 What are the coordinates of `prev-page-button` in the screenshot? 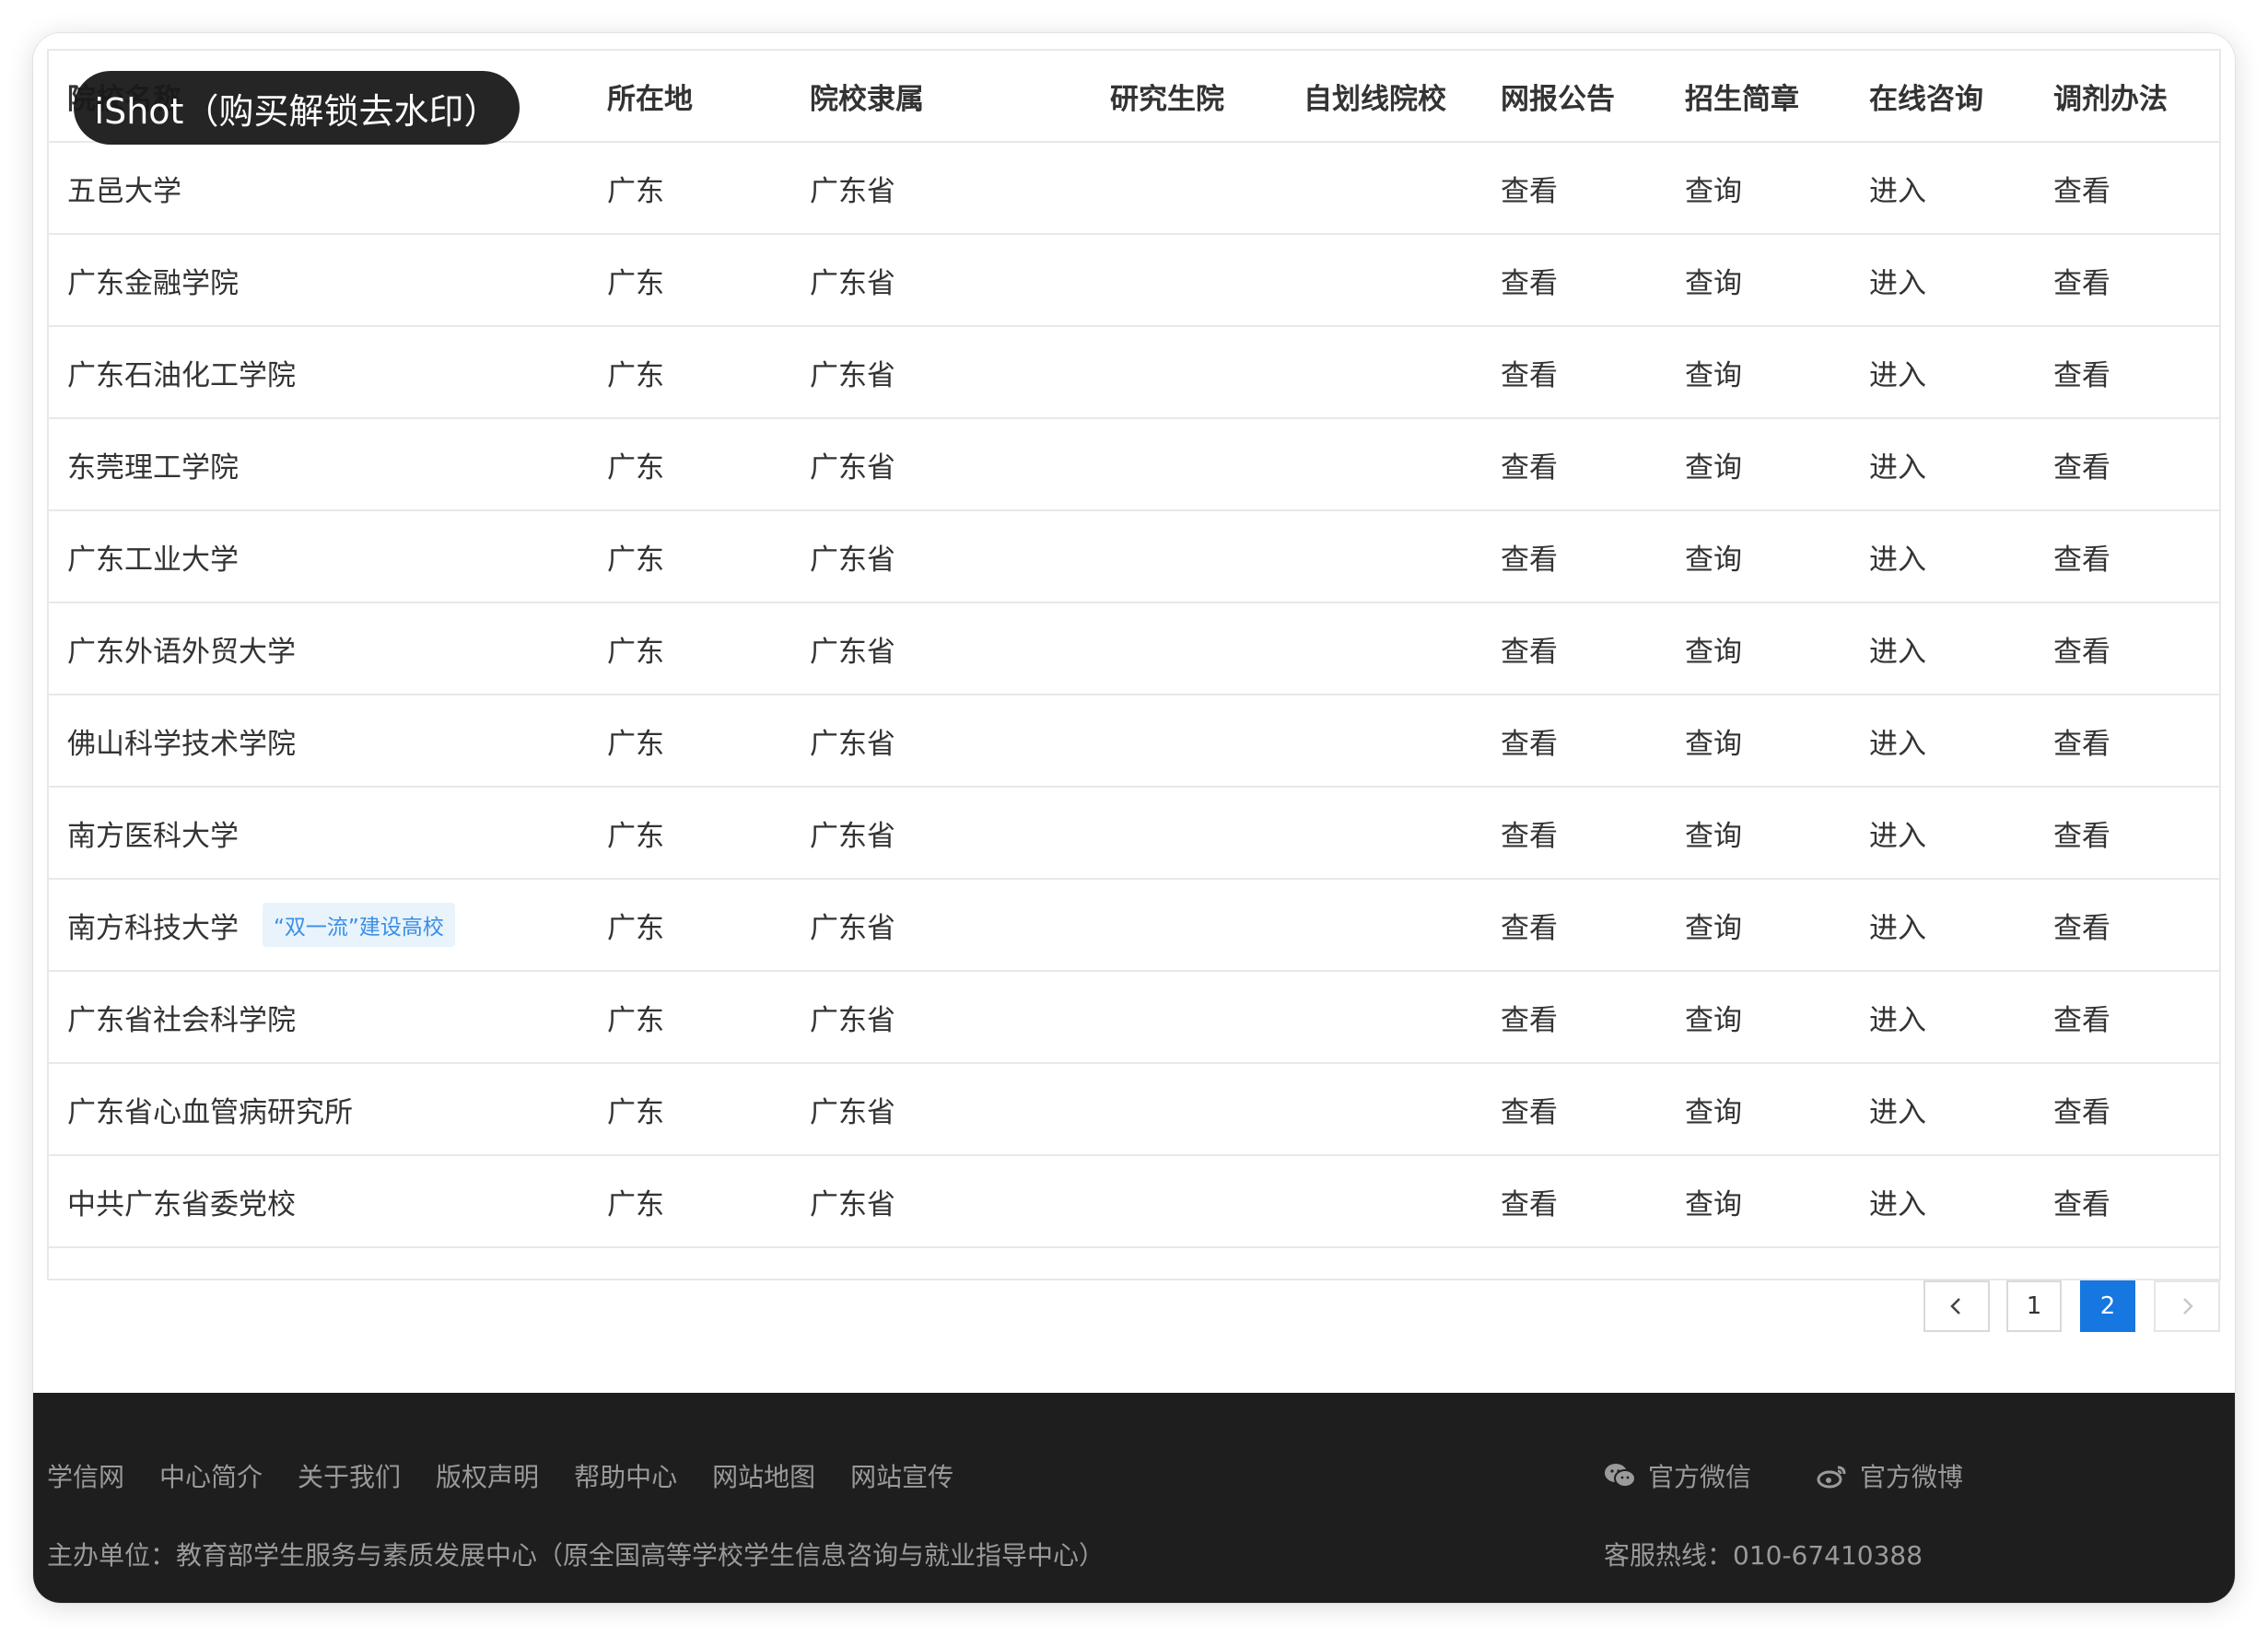 It's located at (1956, 1306).